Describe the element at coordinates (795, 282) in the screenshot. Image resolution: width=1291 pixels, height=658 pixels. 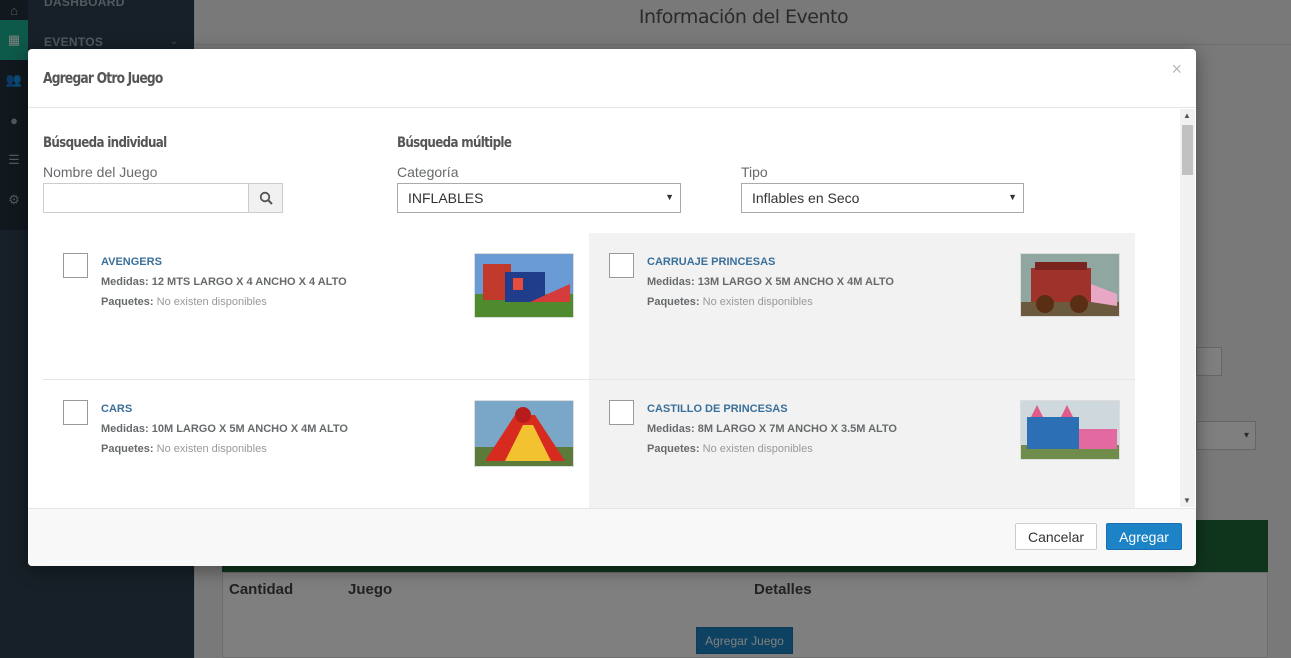
I see `game-measures: 13M LARGO X 5M ANCHO X 4M ALTO` at that location.